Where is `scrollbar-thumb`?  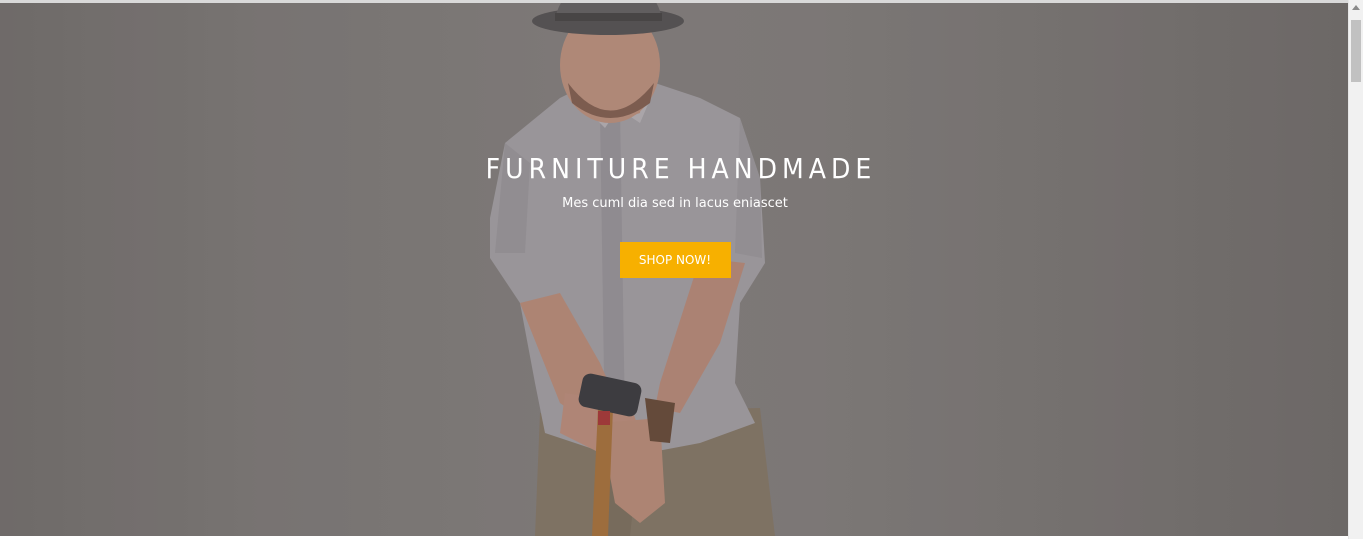 scrollbar-thumb is located at coordinates (1356, 51).